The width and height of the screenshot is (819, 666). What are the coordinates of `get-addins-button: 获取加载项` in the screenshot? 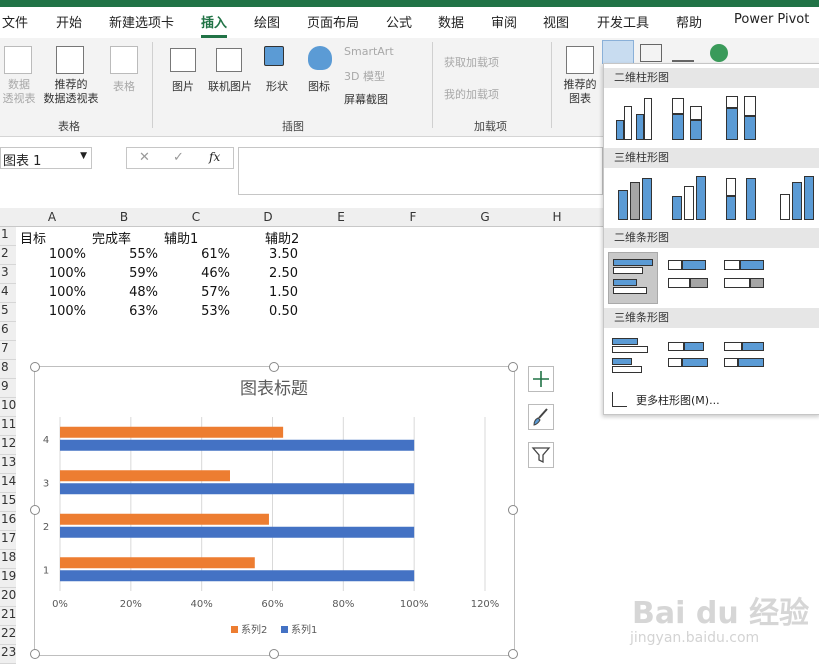 It's located at (471, 62).